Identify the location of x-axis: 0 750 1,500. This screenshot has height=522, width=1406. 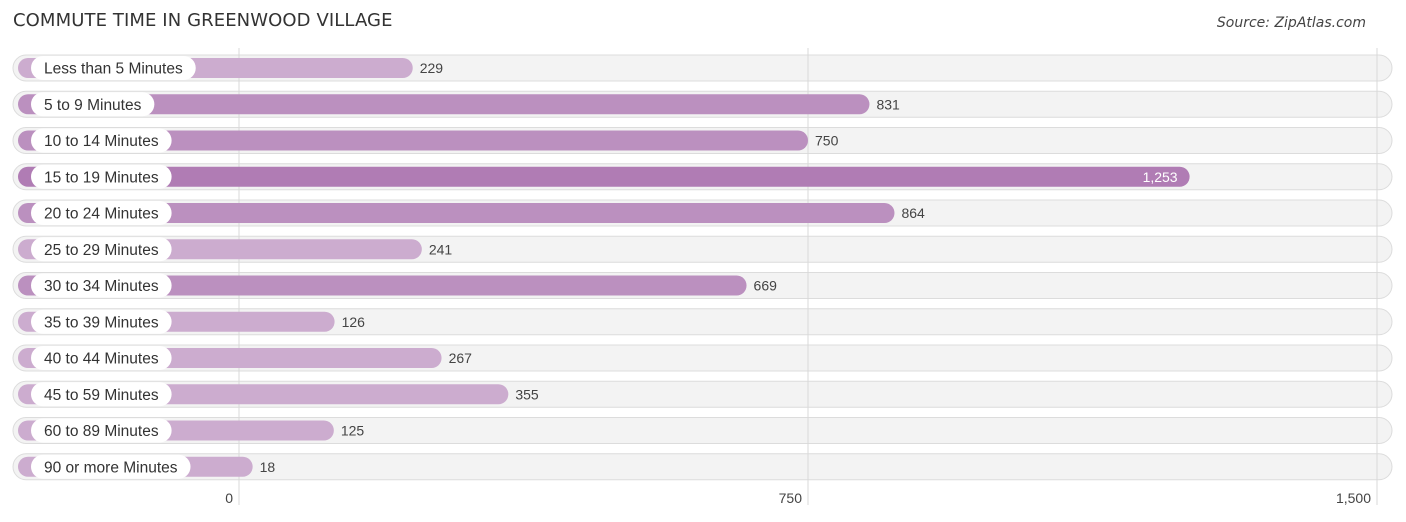
(798, 498).